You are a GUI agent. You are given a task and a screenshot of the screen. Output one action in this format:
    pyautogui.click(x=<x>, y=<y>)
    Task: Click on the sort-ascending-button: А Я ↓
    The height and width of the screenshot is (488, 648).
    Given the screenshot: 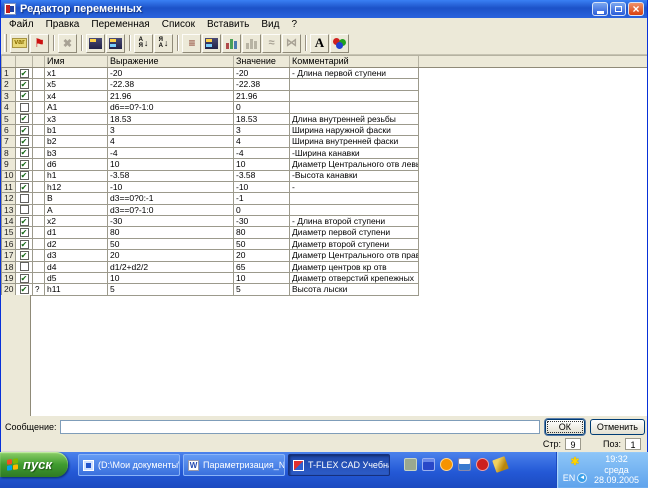 What is the action you would take?
    pyautogui.click(x=143, y=43)
    